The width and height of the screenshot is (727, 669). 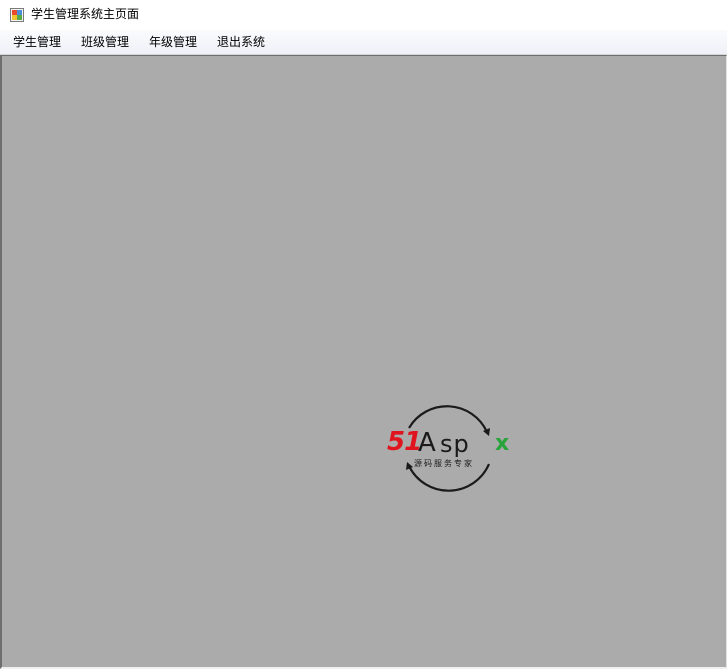 I want to click on menu-bar: 学生管理 班级管理 年级管理 退出系统, so click(x=363, y=42).